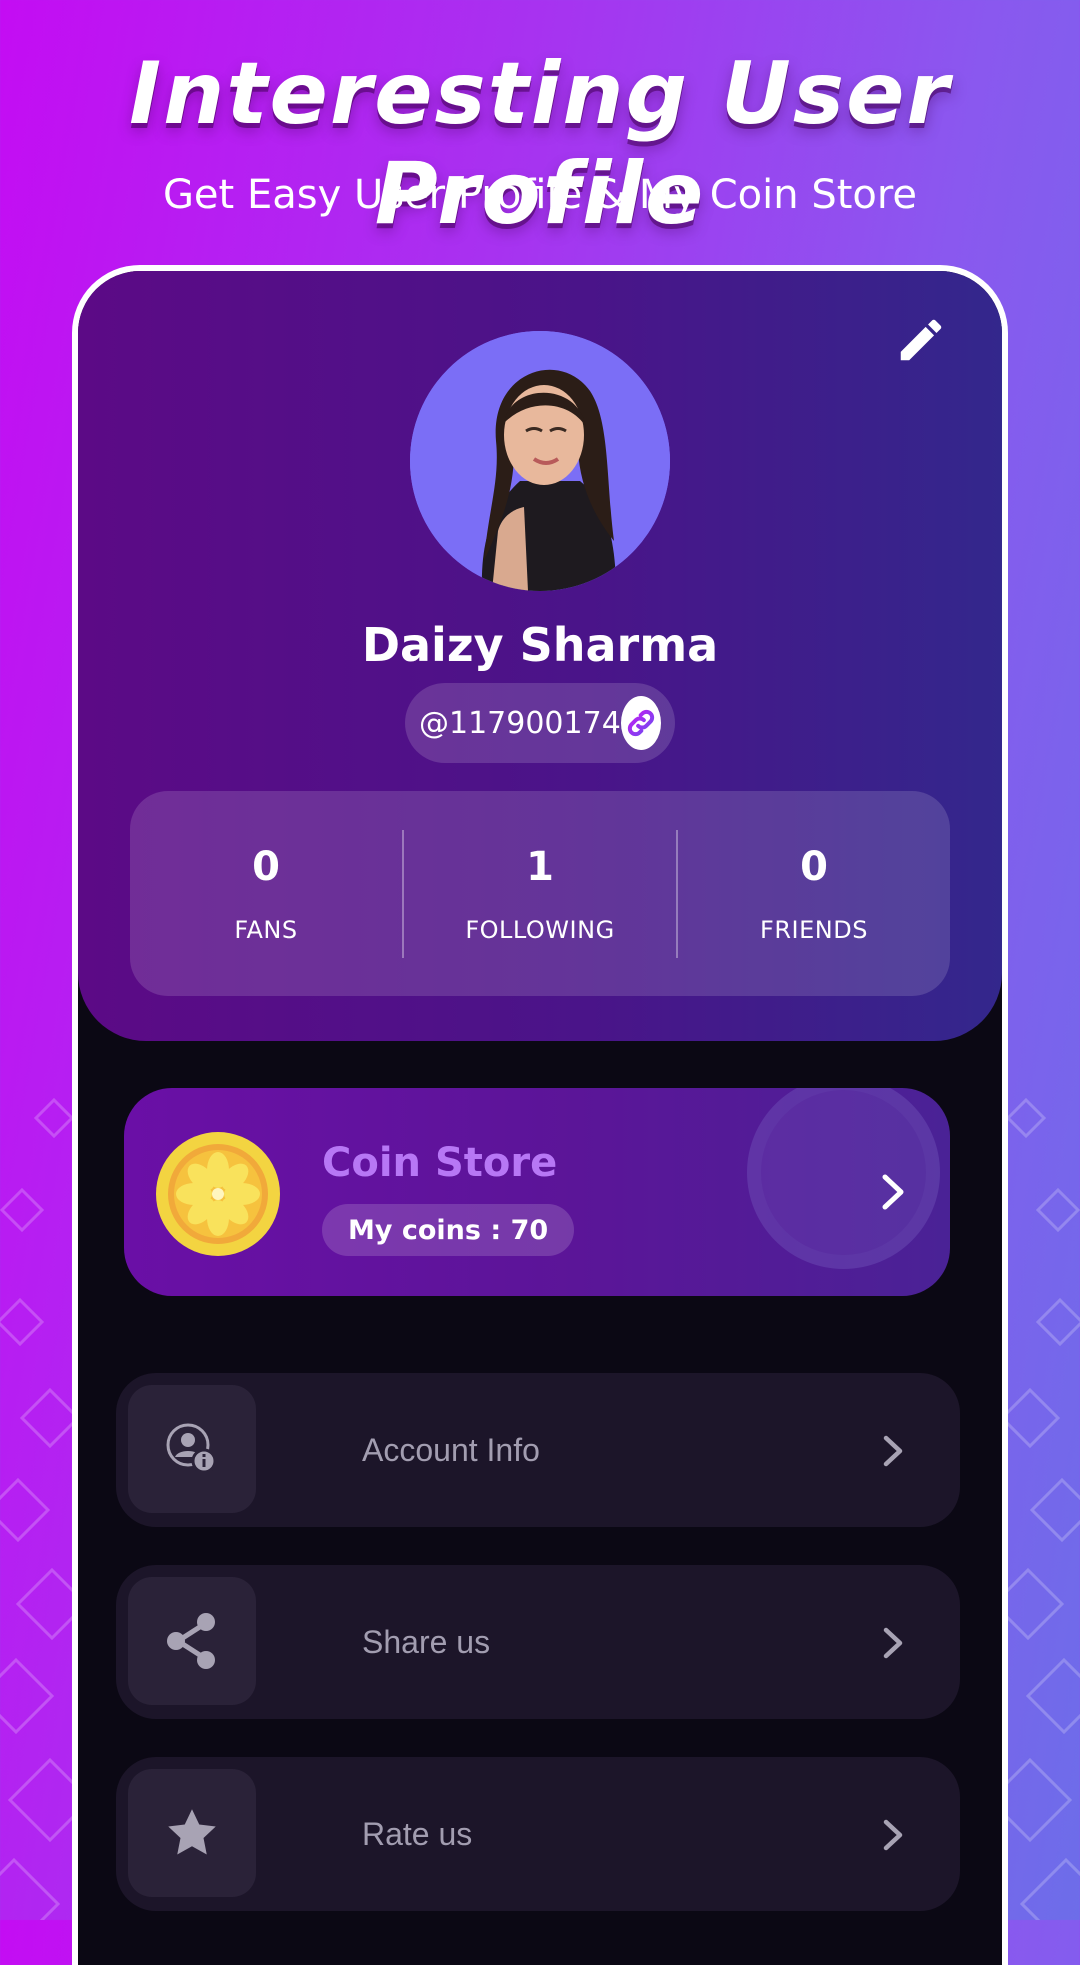 The width and height of the screenshot is (1080, 1965). I want to click on copy-link-button, so click(640, 723).